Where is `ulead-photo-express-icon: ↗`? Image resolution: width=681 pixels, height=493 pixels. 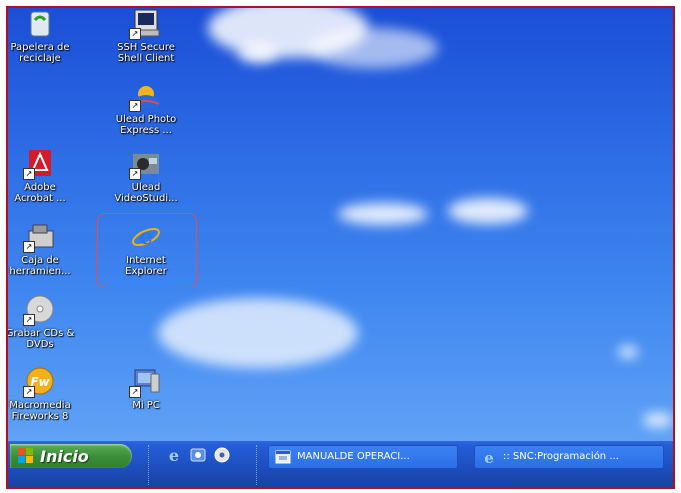
ulead-photo-express-icon: ↗ is located at coordinates (146, 96).